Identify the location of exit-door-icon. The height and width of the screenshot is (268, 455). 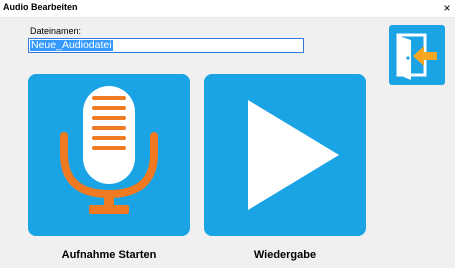
(416, 56).